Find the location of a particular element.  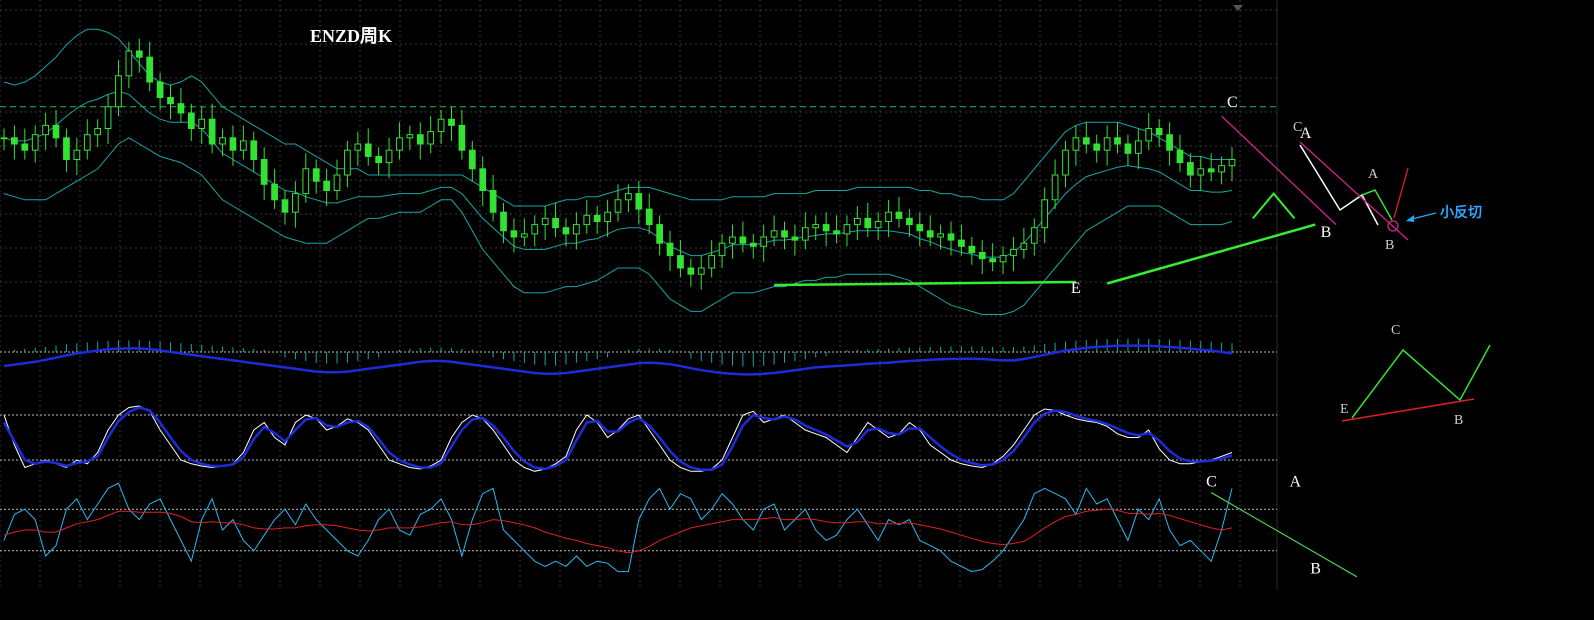

legend-top-label-c: C is located at coordinates (1297, 127).